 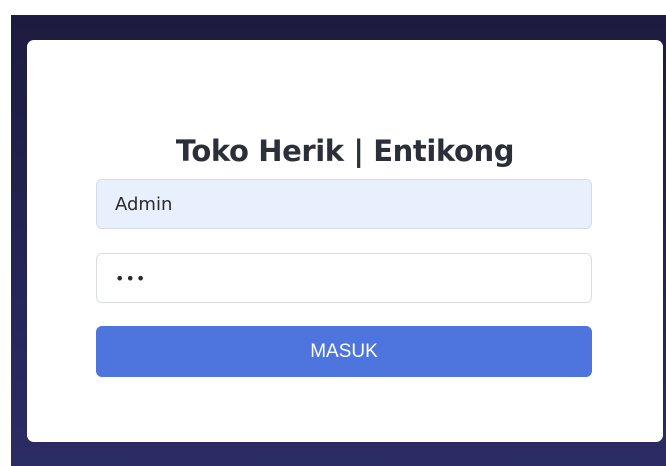 I want to click on page-title: Toko Herik | Entikong, so click(x=345, y=151).